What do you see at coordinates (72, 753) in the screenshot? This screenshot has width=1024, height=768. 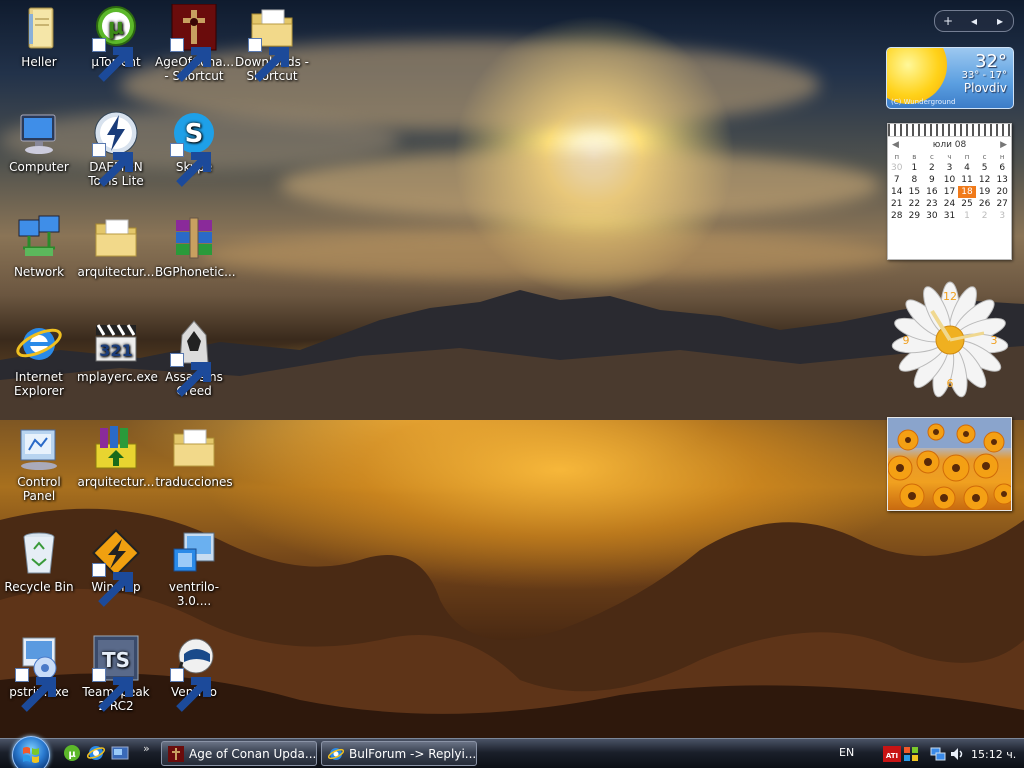 I see `quicklaunch-utorrent: µ` at bounding box center [72, 753].